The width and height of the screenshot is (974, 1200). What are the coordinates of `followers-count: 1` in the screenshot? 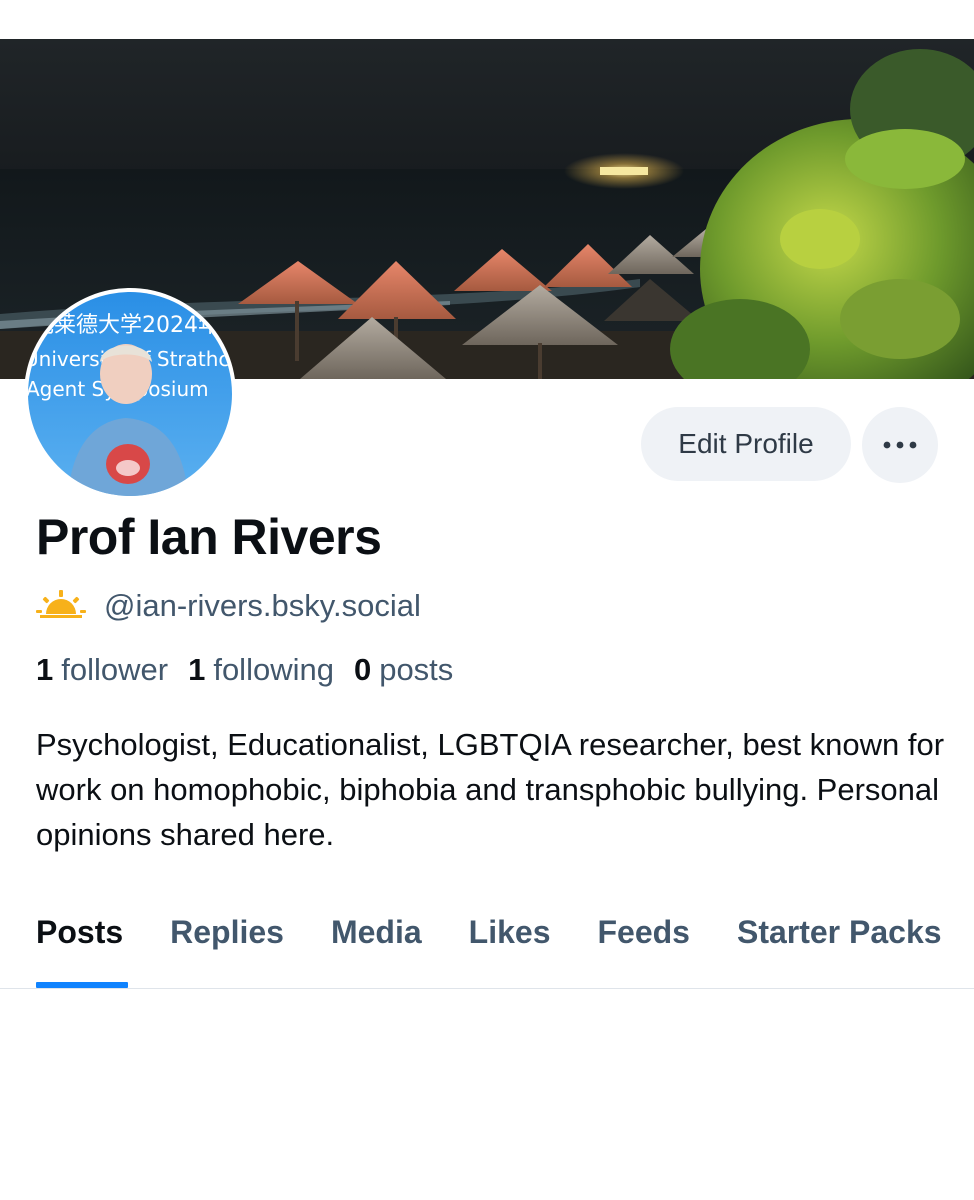 It's located at (45, 669).